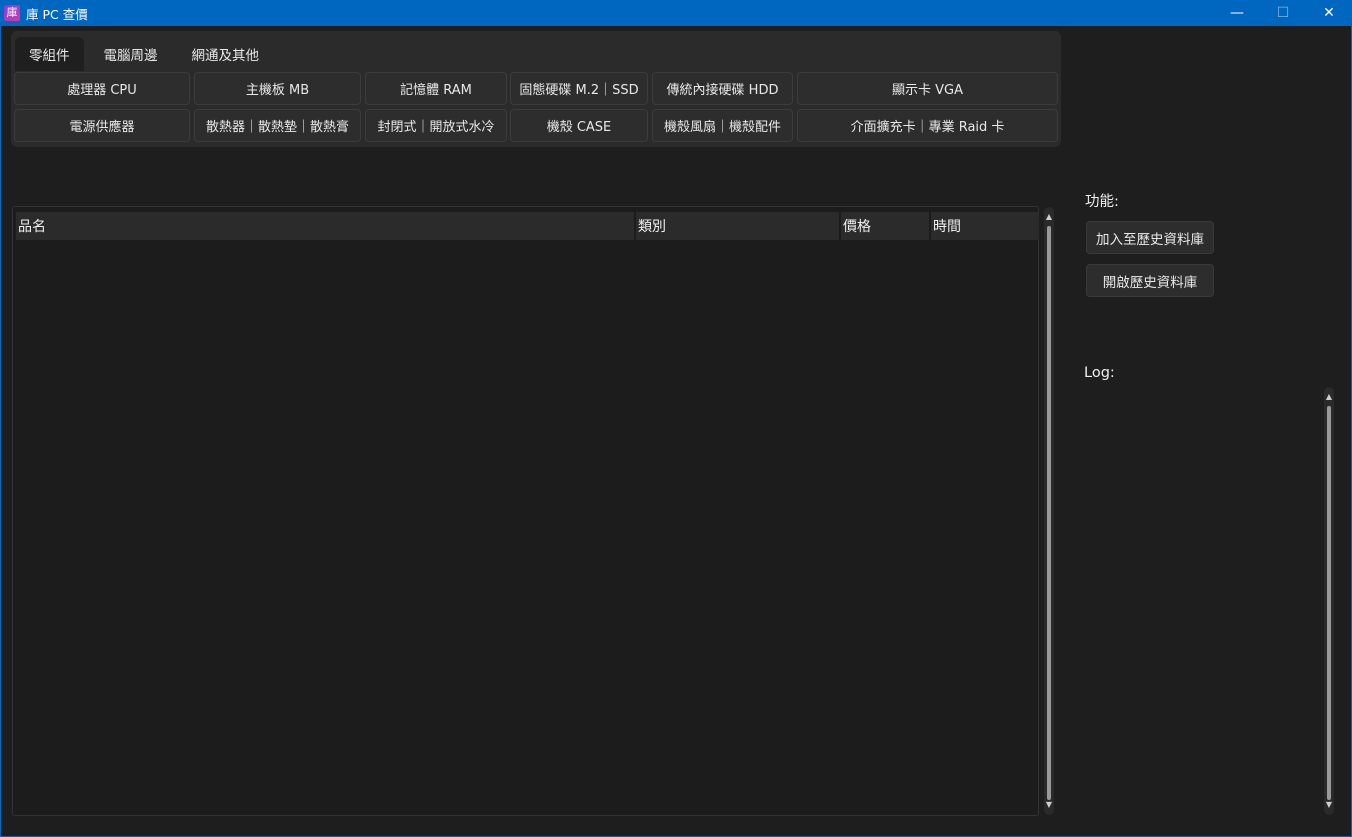  What do you see at coordinates (1049, 805) in the screenshot?
I see `scroll-down-icon: ▼` at bounding box center [1049, 805].